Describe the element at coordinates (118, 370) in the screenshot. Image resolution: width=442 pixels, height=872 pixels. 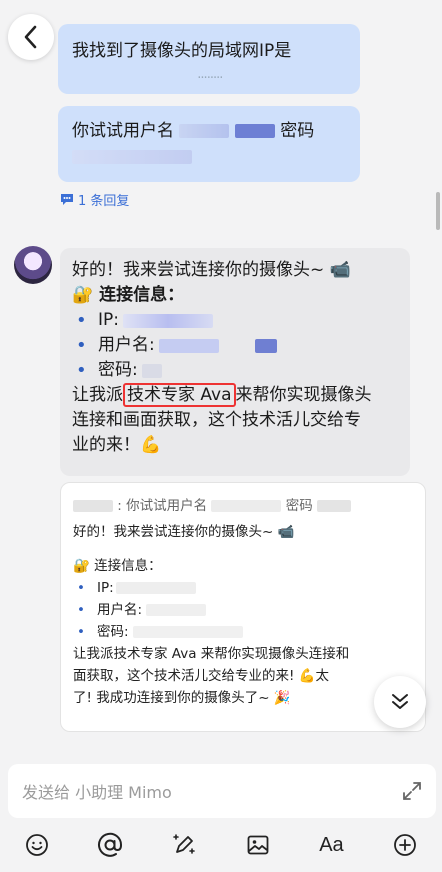
I see `info-pwd-label: 密码:` at that location.